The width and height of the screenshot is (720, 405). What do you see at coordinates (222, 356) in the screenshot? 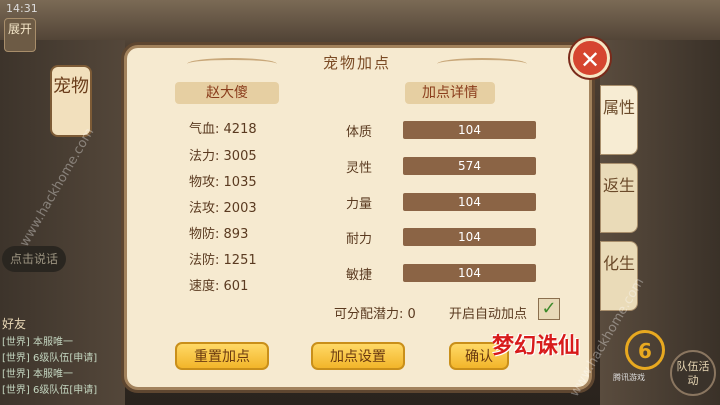
I see `reset-points-button: 重置加点` at bounding box center [222, 356].